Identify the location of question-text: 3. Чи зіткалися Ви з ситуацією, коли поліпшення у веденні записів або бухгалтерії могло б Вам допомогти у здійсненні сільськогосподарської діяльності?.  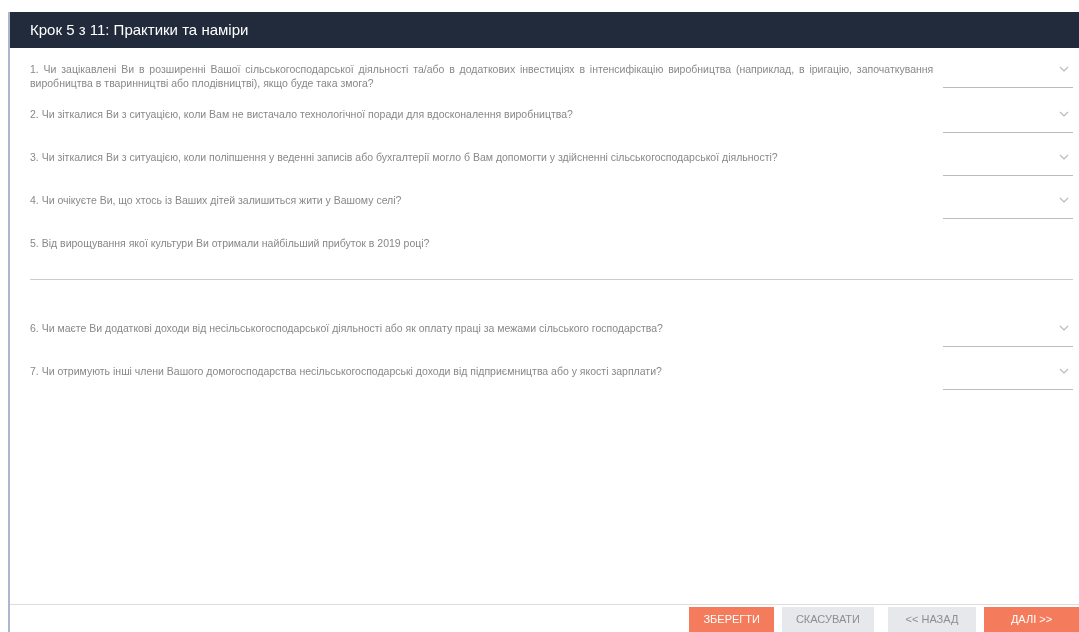
(404, 157).